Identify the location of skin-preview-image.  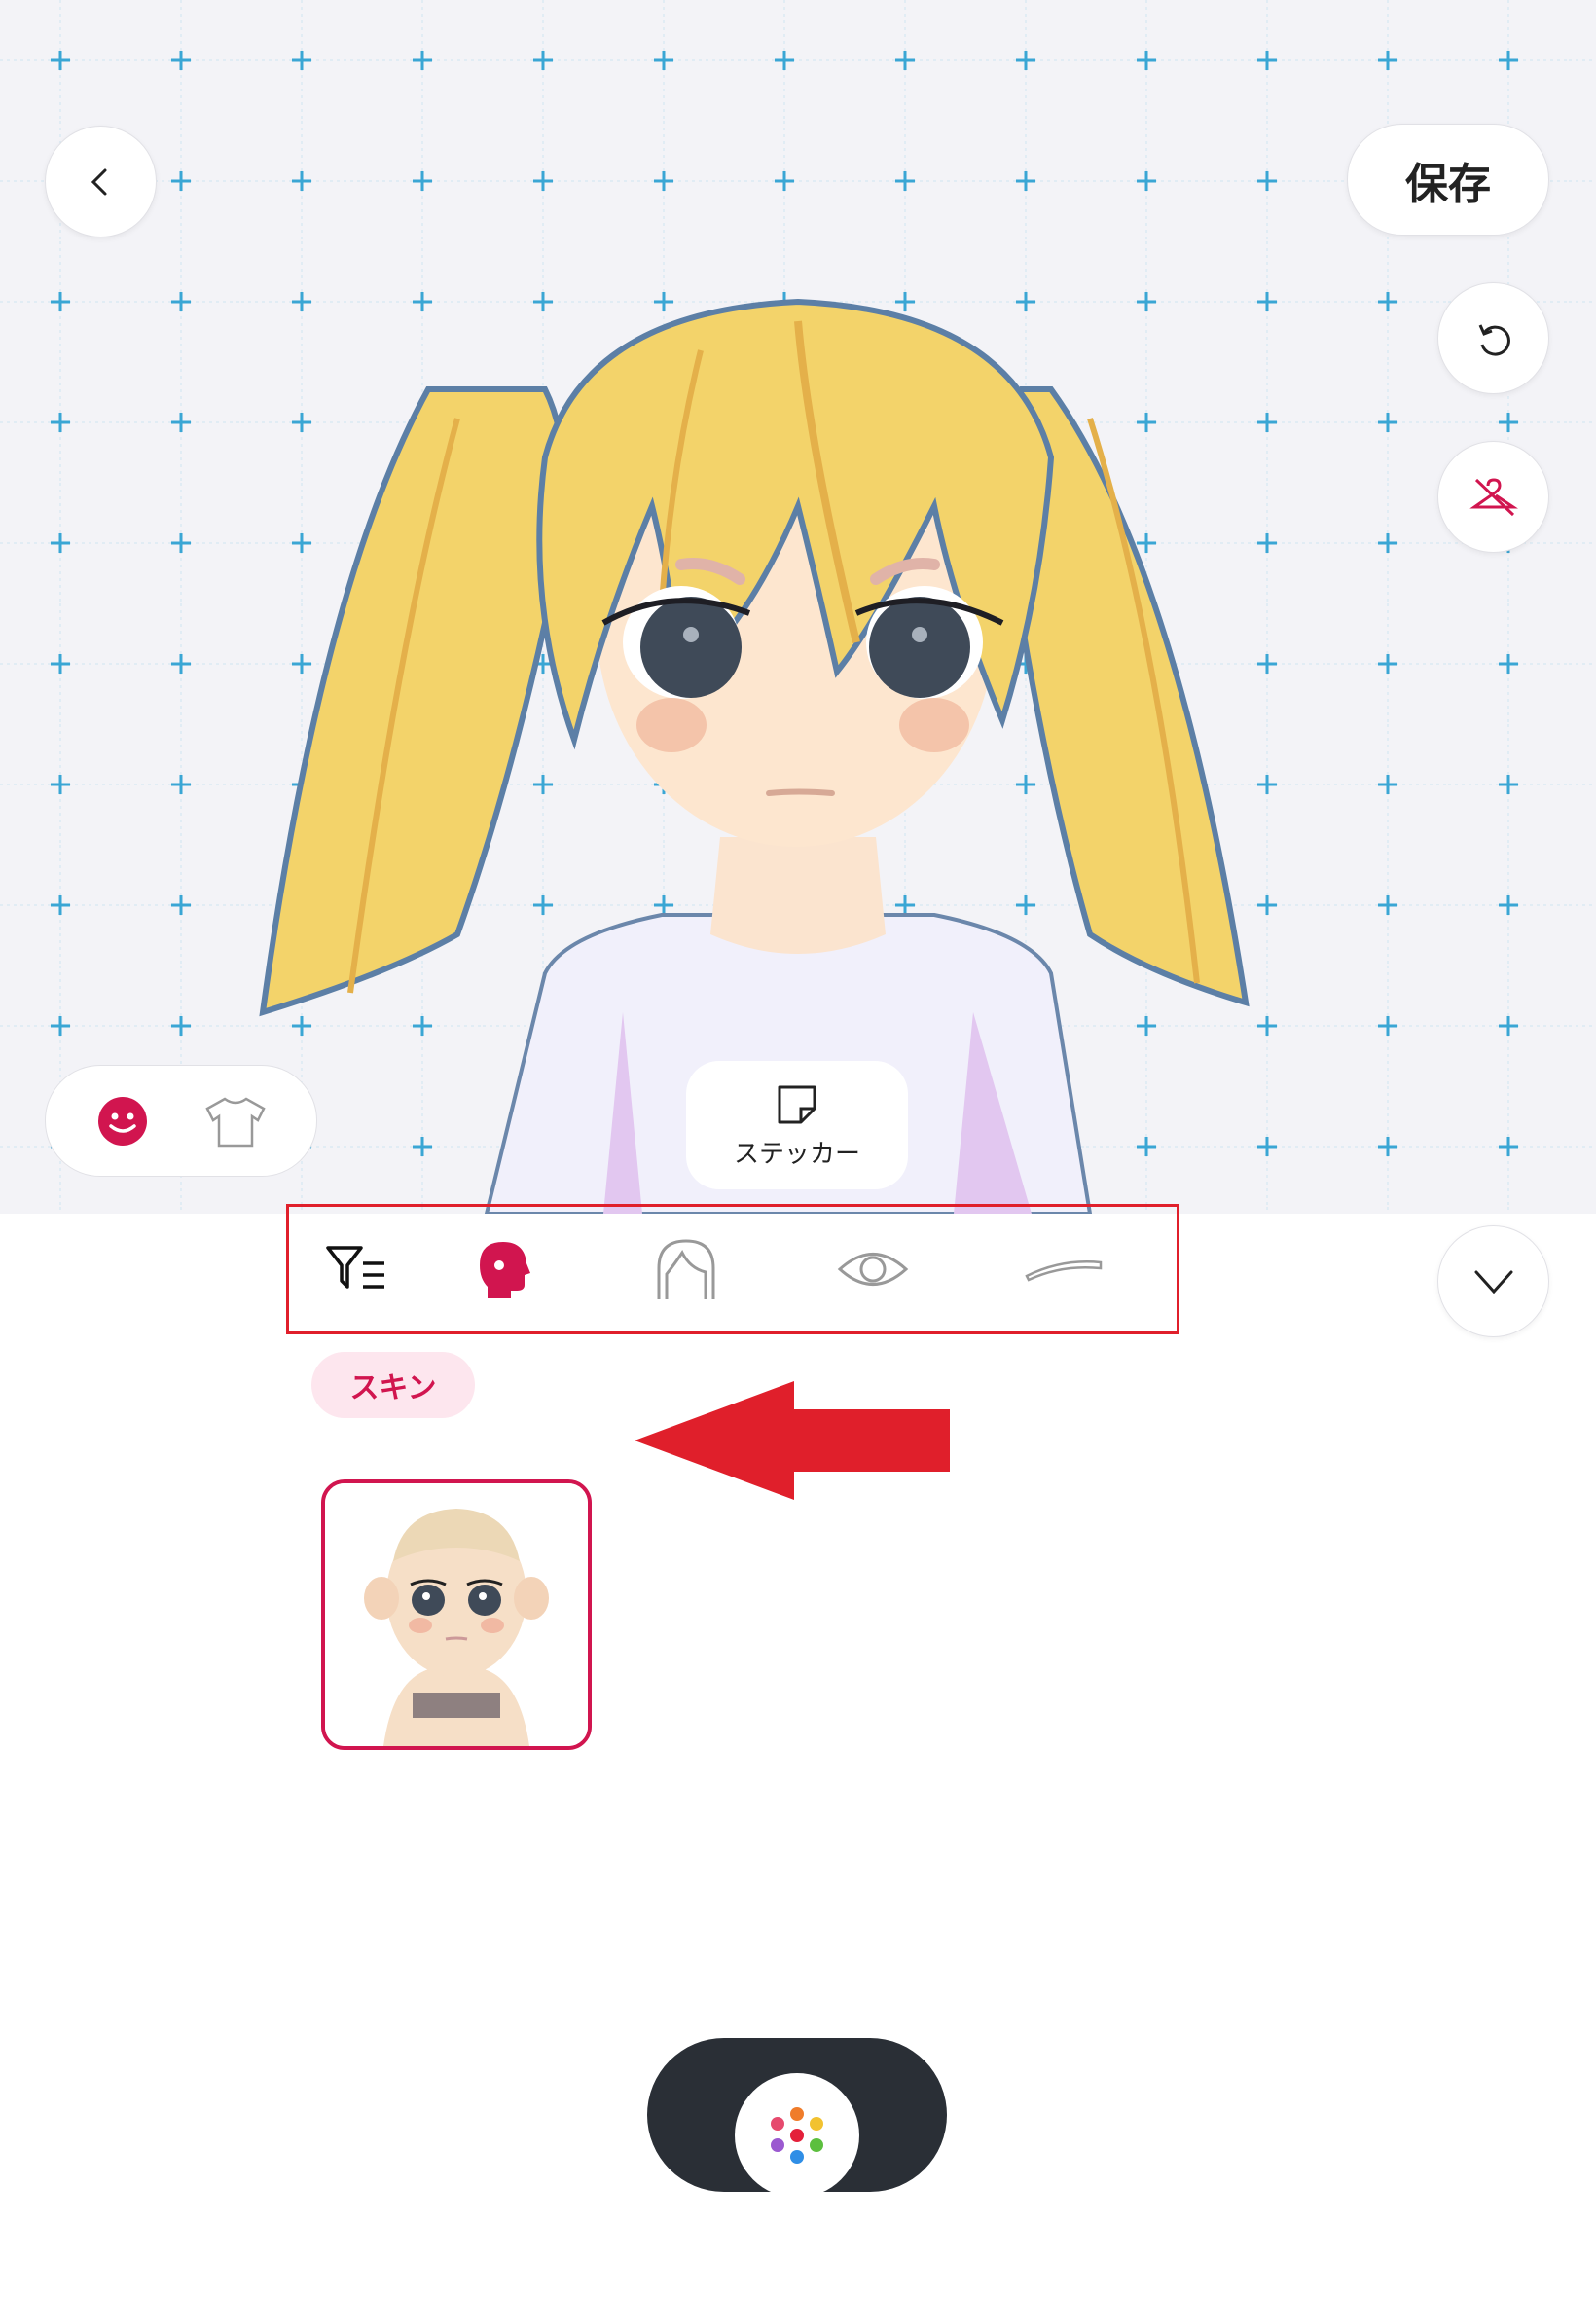
(456, 1614).